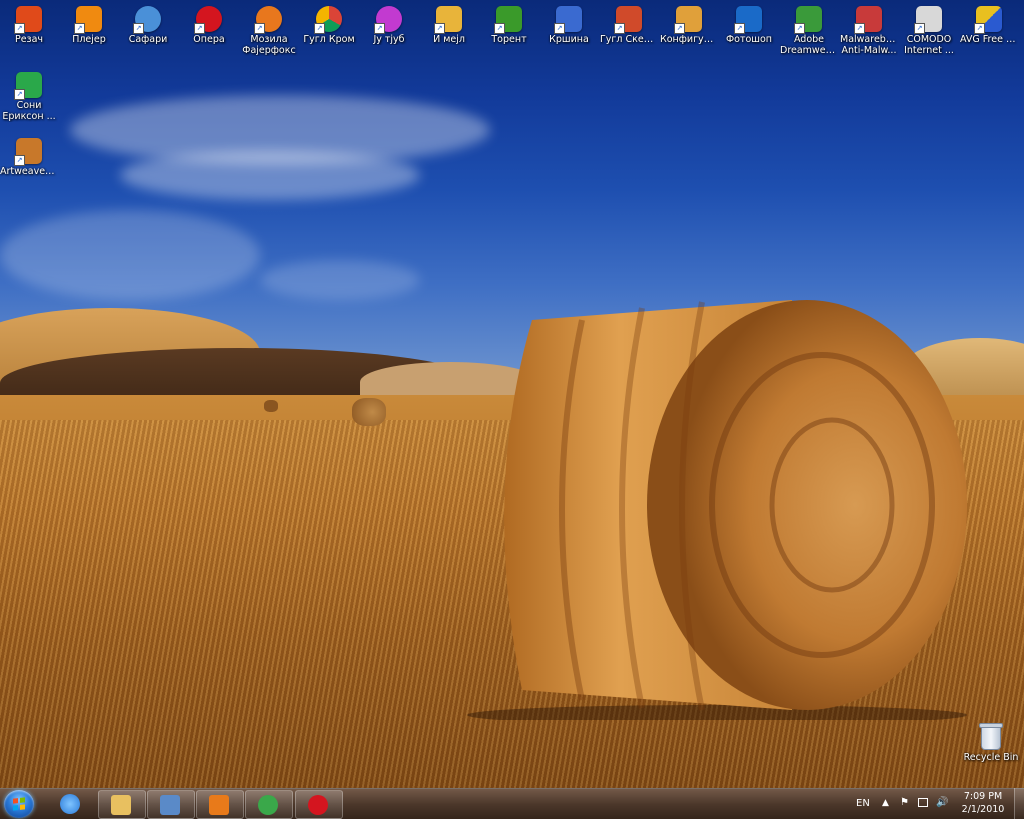 The width and height of the screenshot is (1024, 819). I want to click on desktop-icon-label: AVG Free 9.0, so click(989, 39).